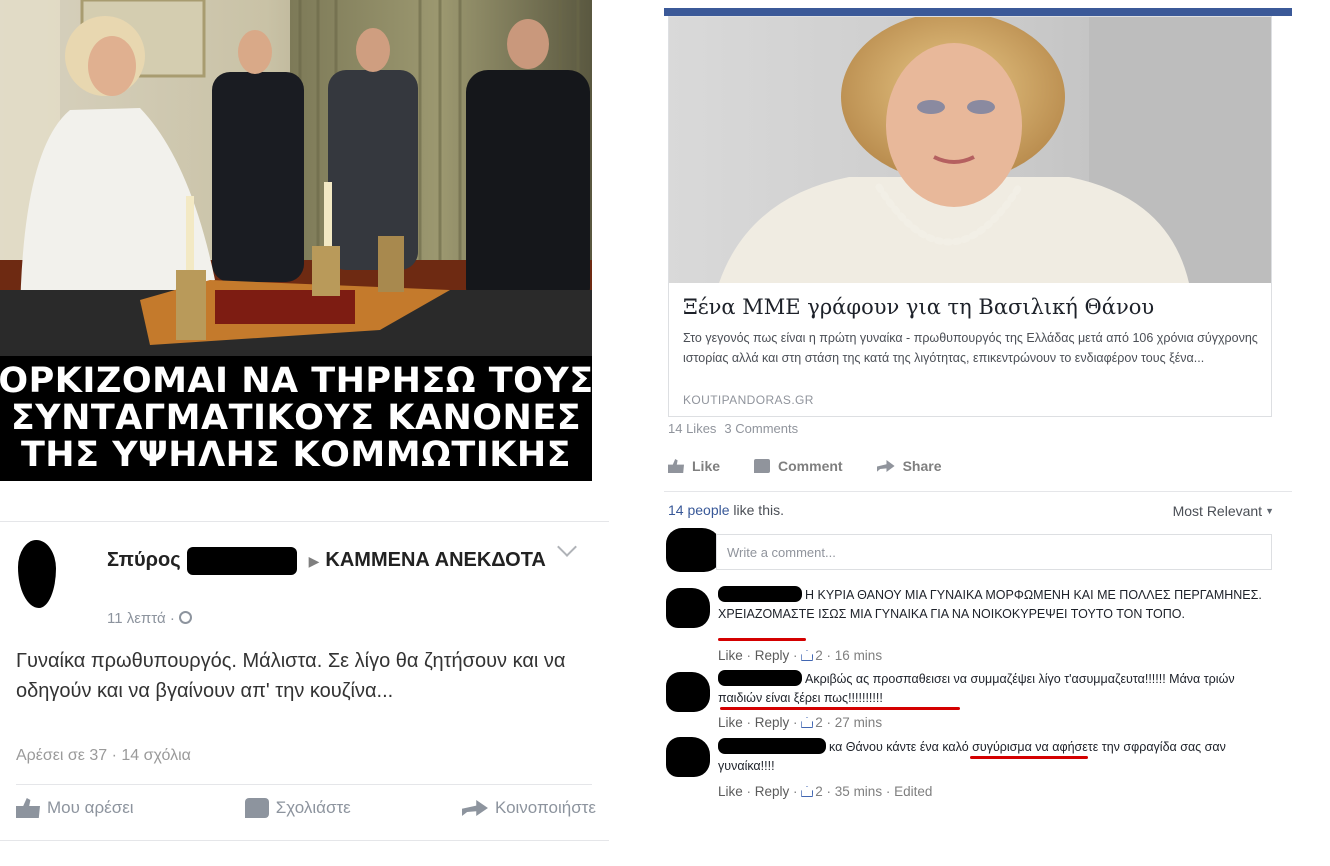 Image resolution: width=1330 pixels, height=866 pixels. I want to click on comment-button: Comment, so click(798, 466).